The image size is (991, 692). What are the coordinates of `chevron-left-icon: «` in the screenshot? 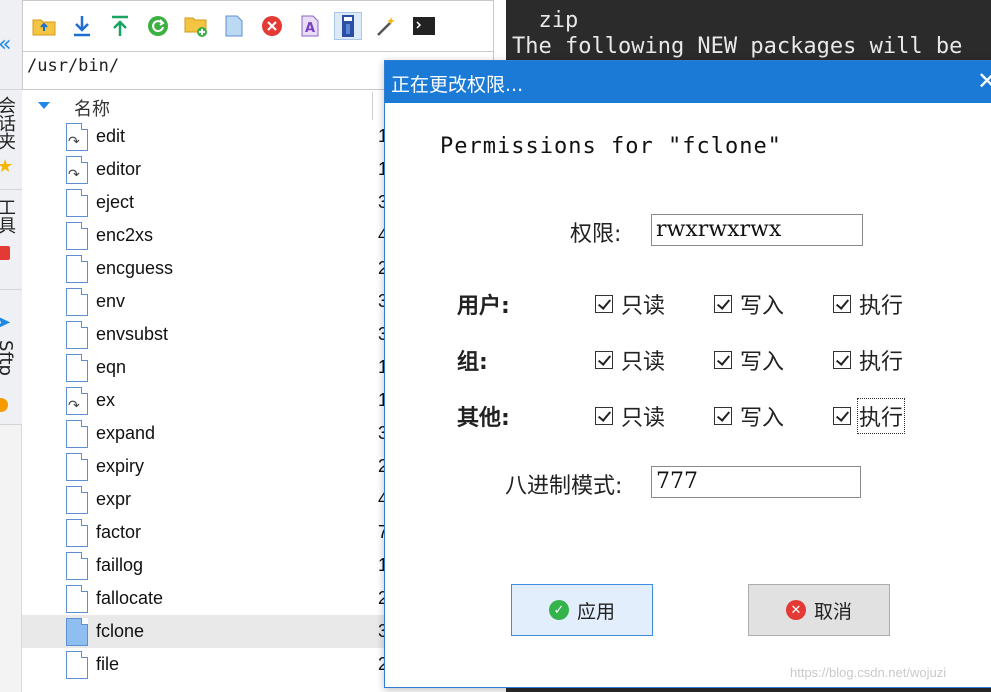 It's located at (5, 44).